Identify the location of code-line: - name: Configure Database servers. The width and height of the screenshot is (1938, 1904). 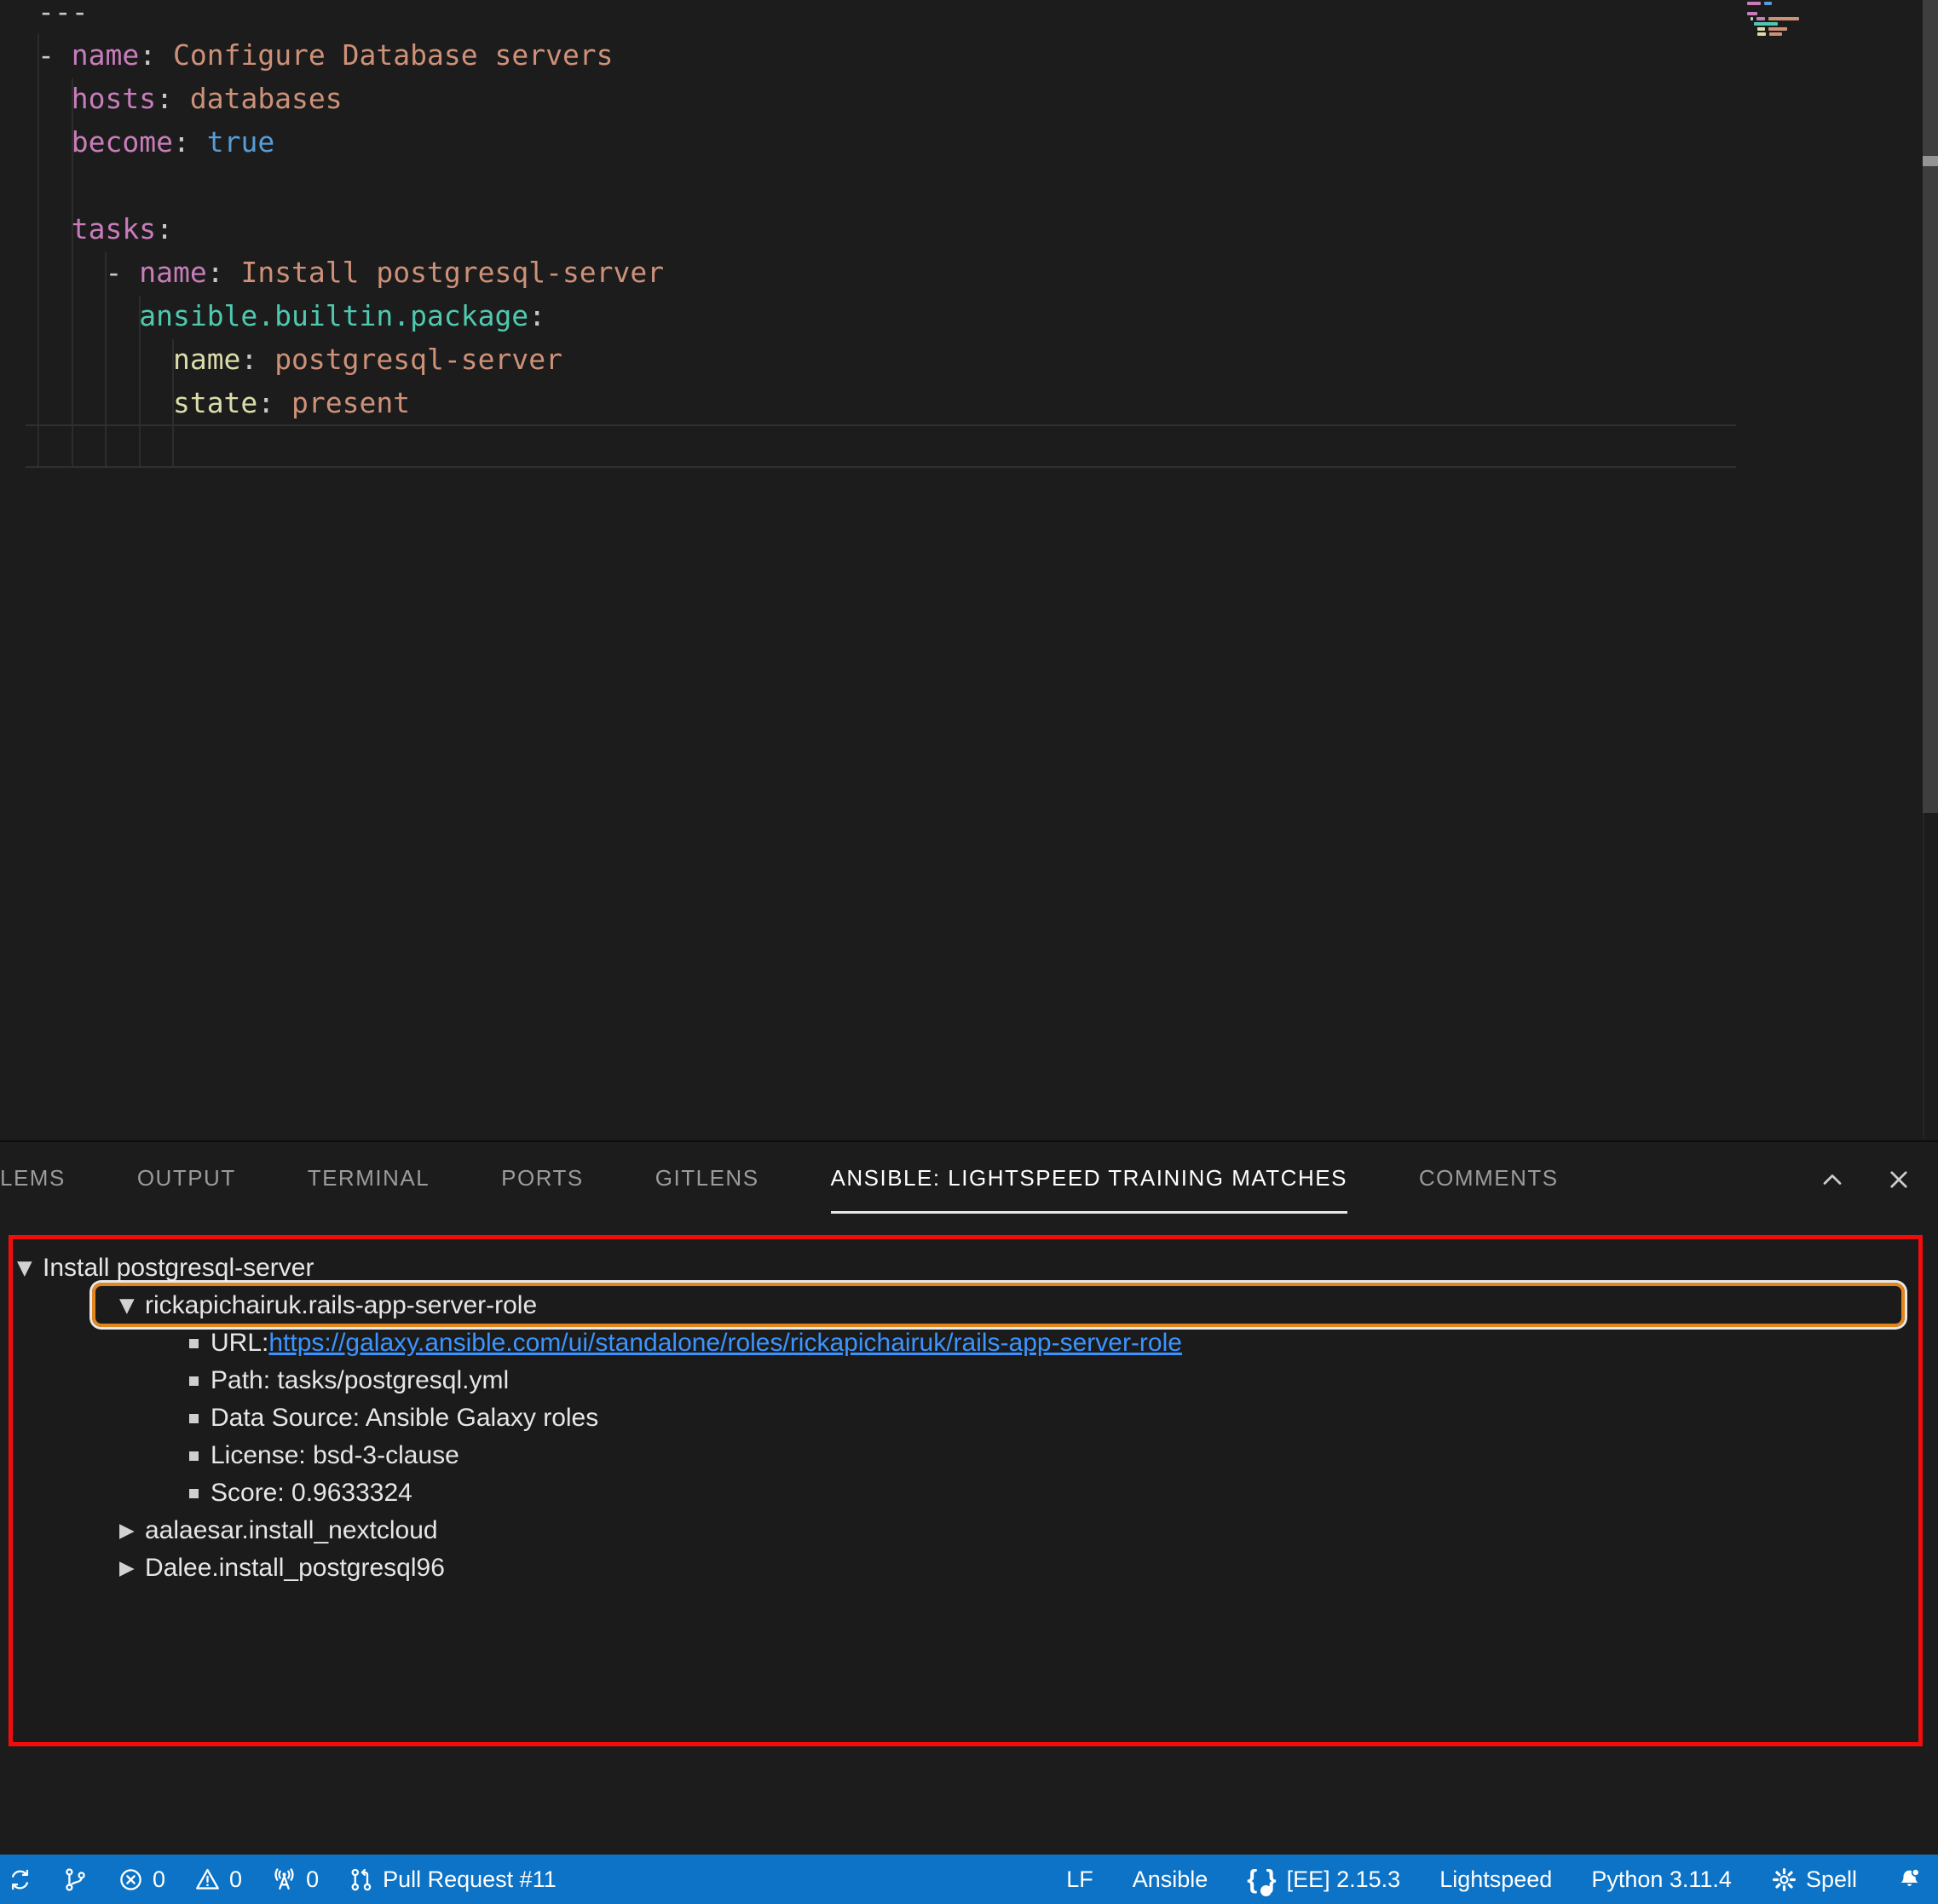
(325, 55).